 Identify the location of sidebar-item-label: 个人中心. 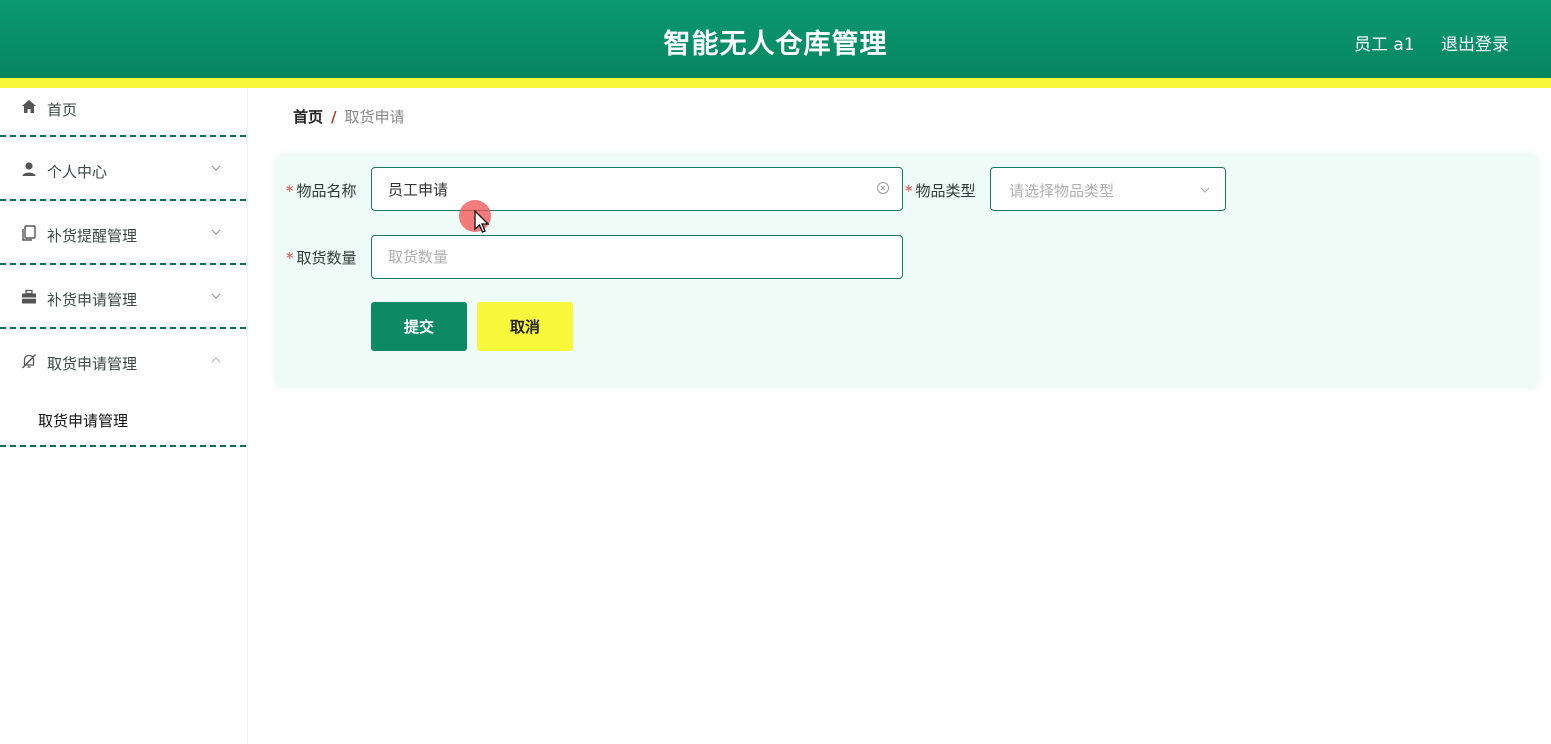
(77, 172).